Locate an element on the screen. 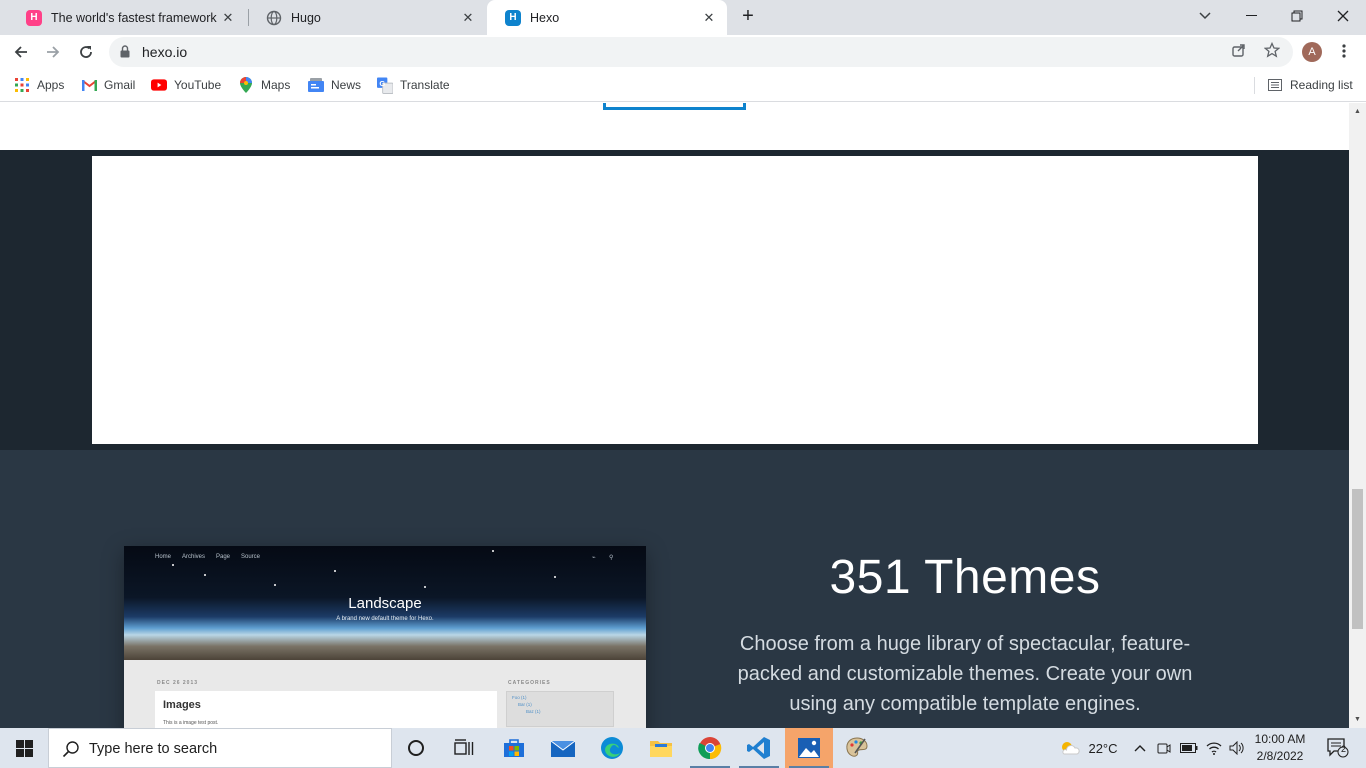 The width and height of the screenshot is (1366, 768). photos-button is located at coordinates (809, 748).